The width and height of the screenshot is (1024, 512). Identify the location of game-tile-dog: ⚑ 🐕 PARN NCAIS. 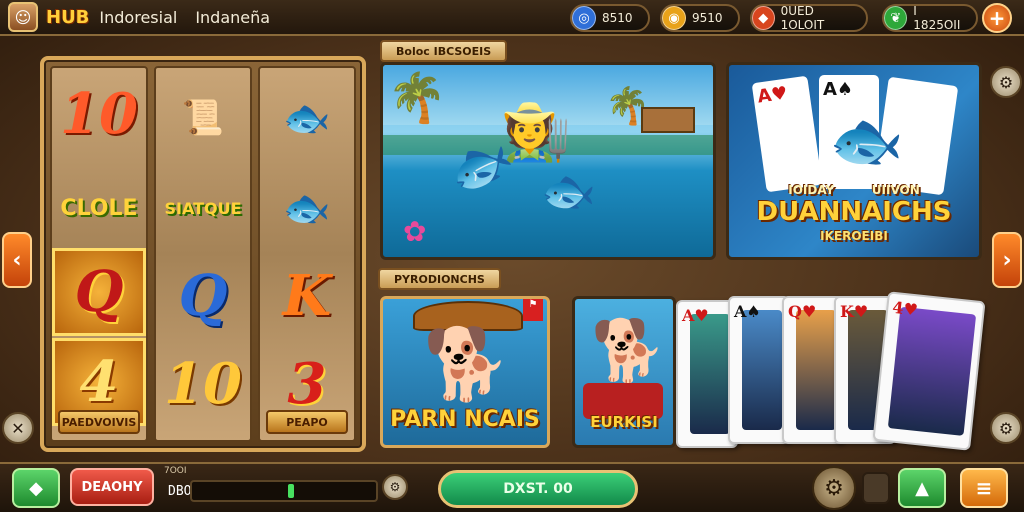
(465, 372).